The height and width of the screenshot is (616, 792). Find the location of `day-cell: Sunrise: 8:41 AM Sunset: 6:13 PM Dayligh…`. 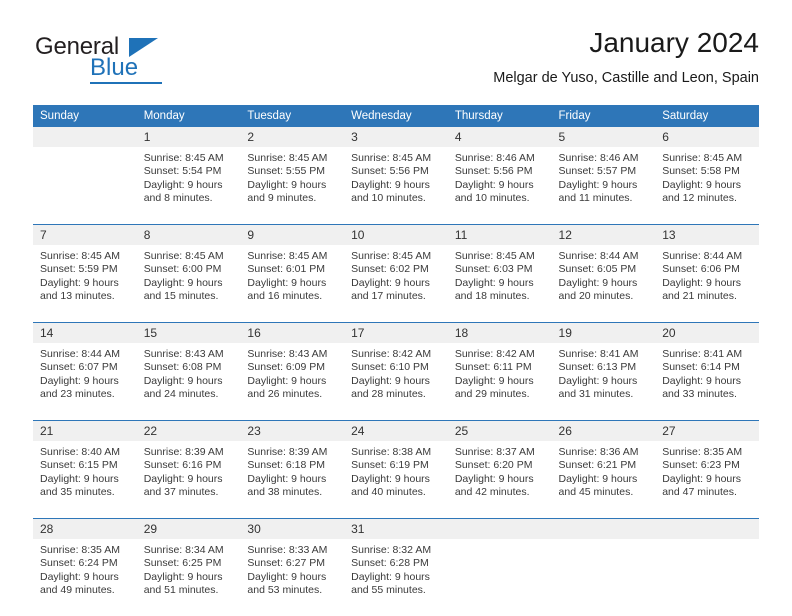

day-cell: Sunrise: 8:41 AM Sunset: 6:13 PM Dayligh… is located at coordinates (603, 382).